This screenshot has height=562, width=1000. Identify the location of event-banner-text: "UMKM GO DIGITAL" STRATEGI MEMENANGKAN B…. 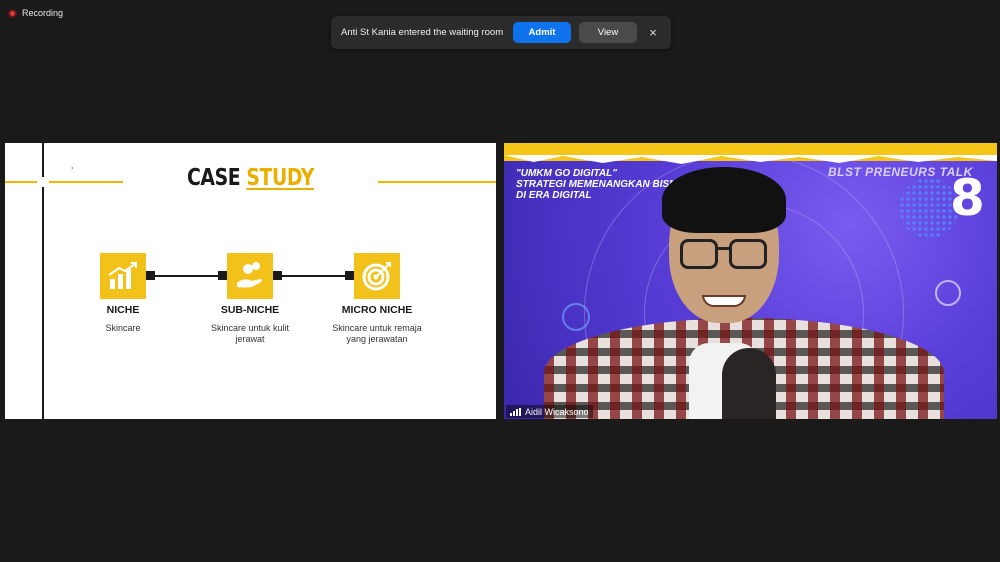
(601, 184).